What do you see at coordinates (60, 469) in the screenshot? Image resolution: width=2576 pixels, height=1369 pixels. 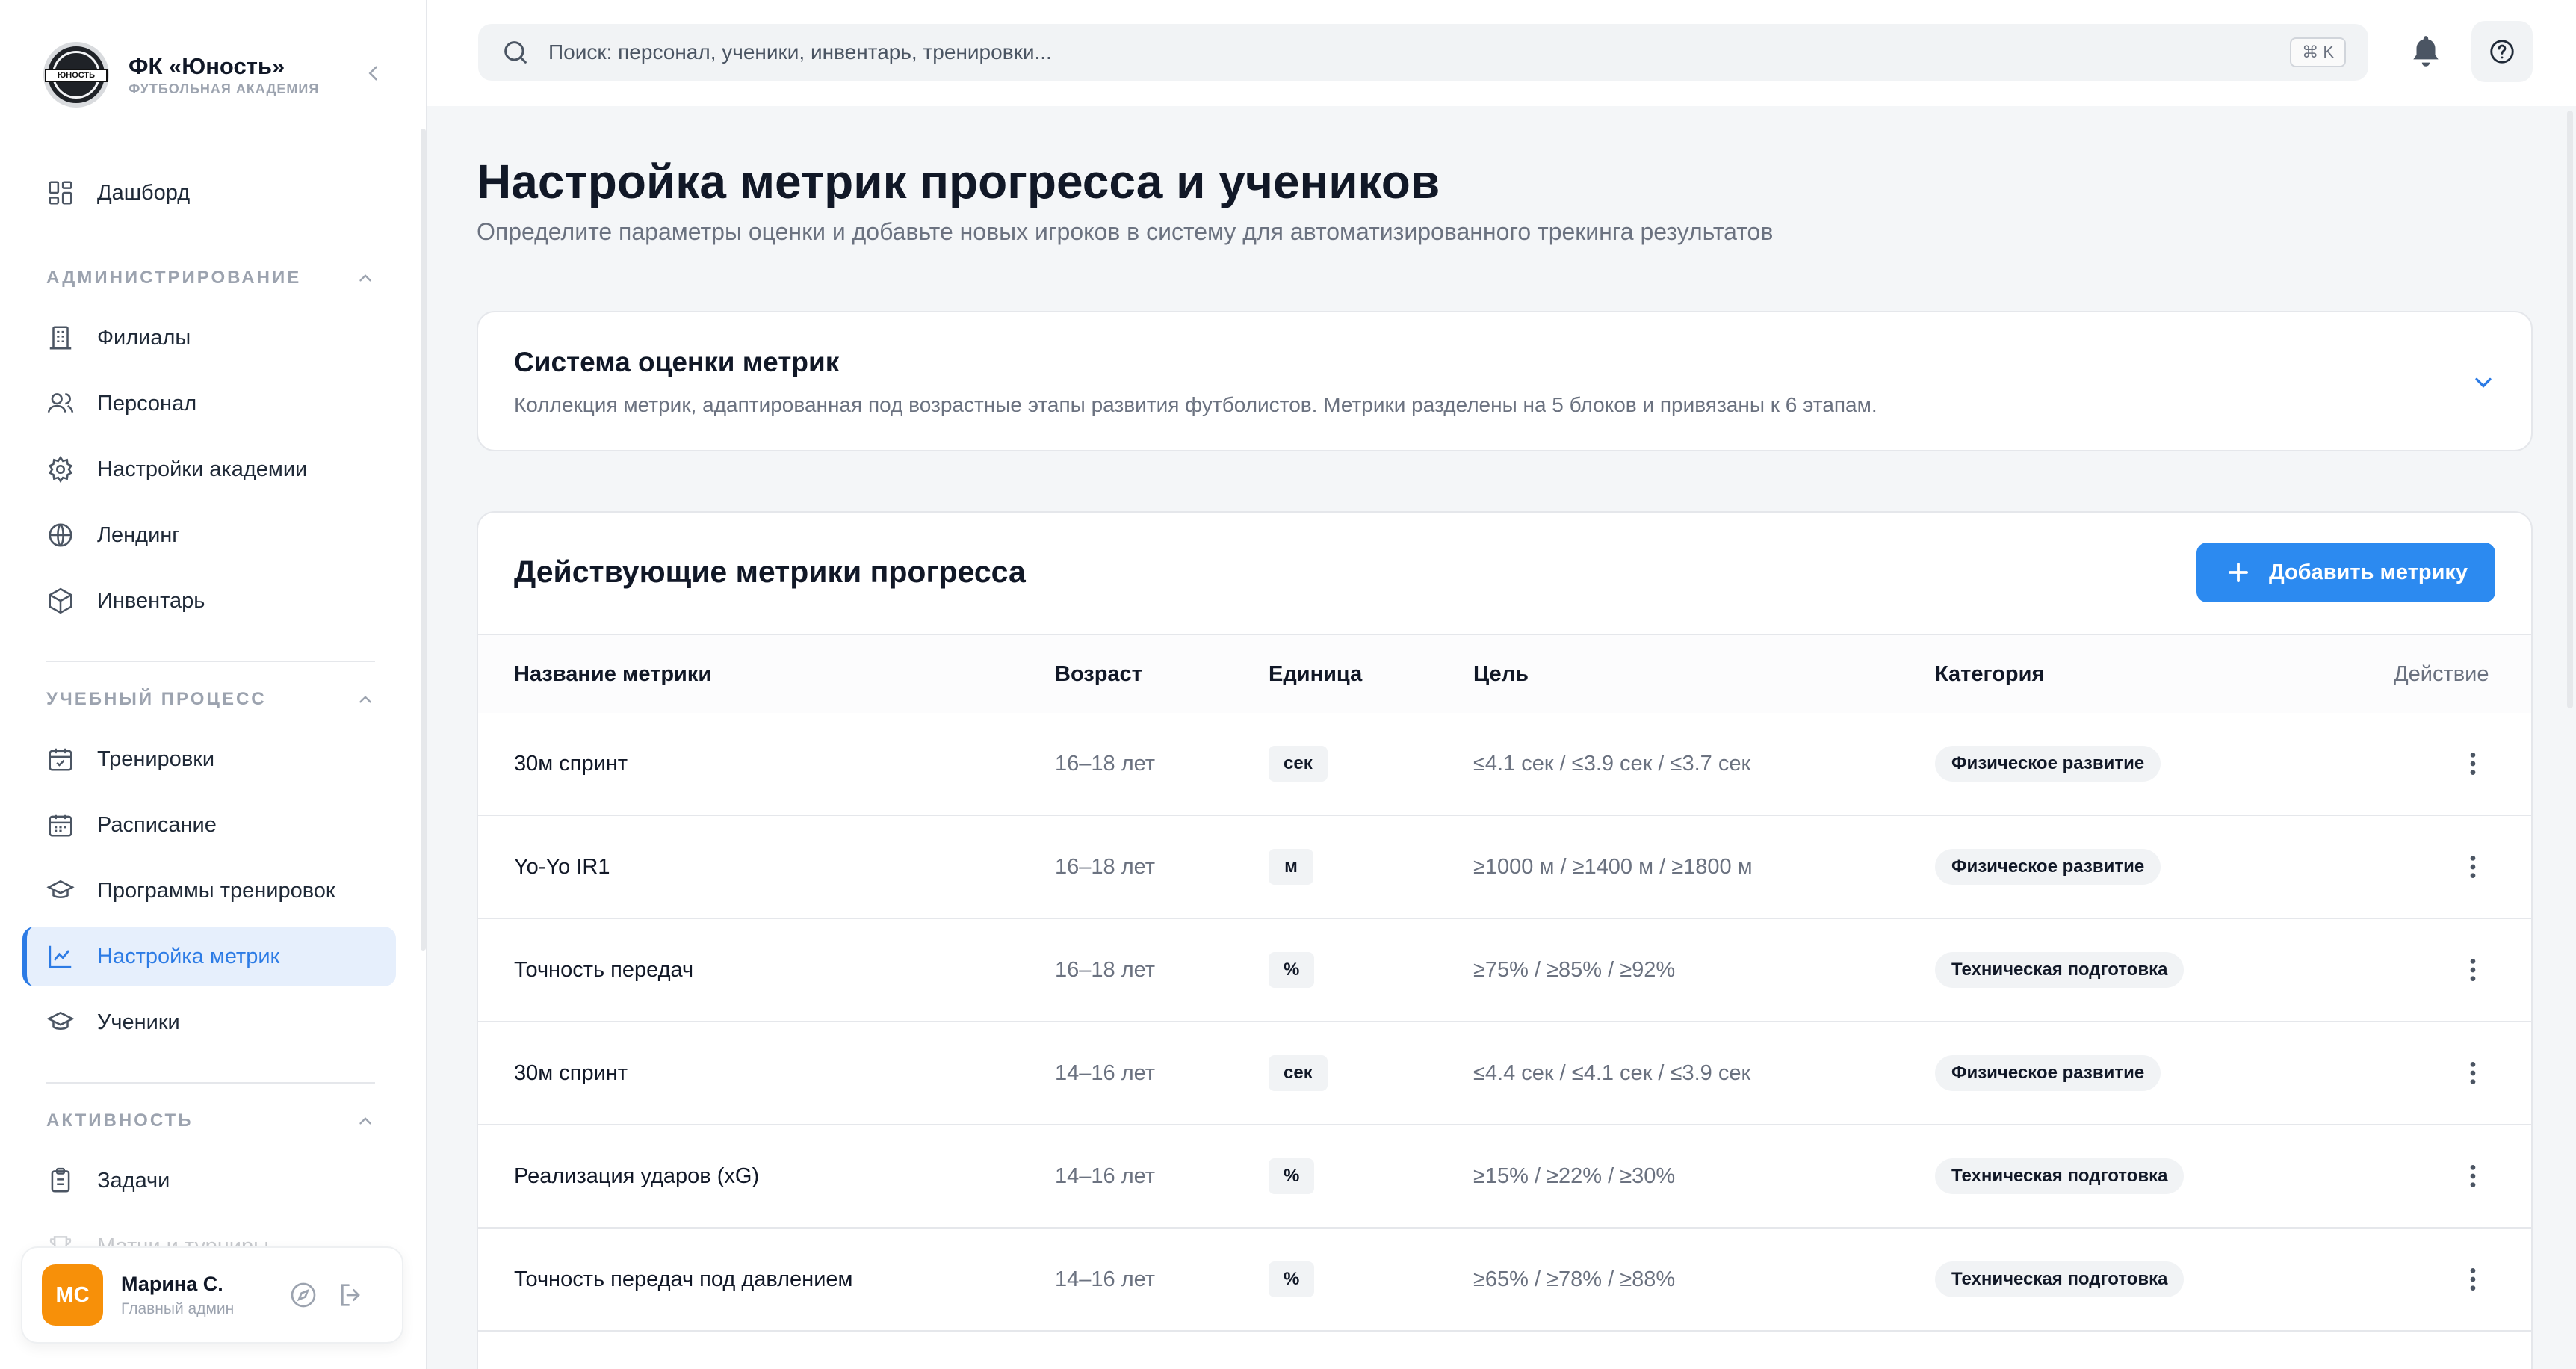 I see `gear-icon` at bounding box center [60, 469].